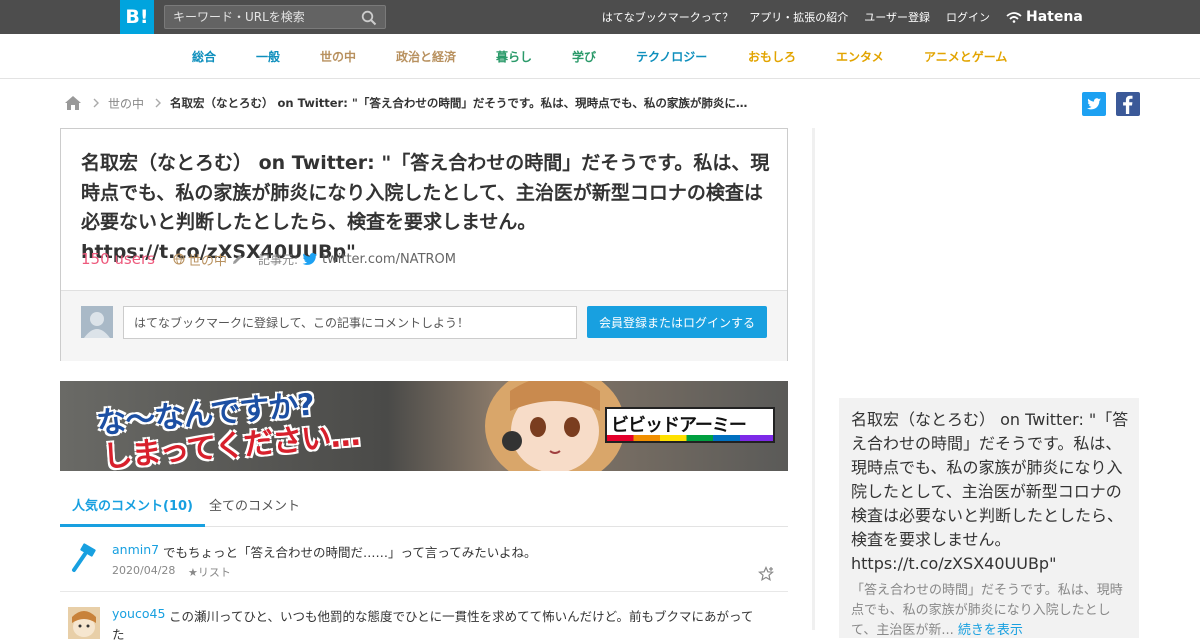 This screenshot has width=1200, height=643. What do you see at coordinates (424, 508) in the screenshot?
I see `comment-tabs: 人気のコメント(10) 全てのコメント` at bounding box center [424, 508].